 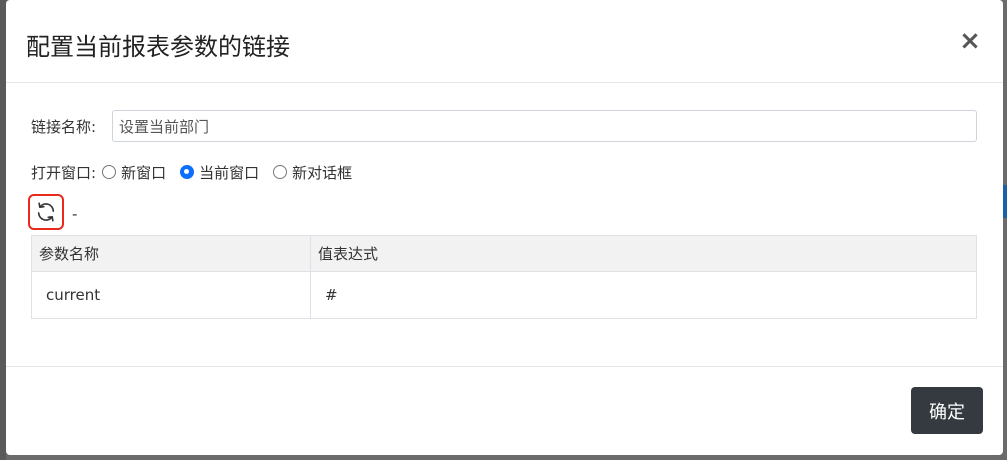 What do you see at coordinates (171, 253) in the screenshot?
I see `column-header-param-name: 参数名称` at bounding box center [171, 253].